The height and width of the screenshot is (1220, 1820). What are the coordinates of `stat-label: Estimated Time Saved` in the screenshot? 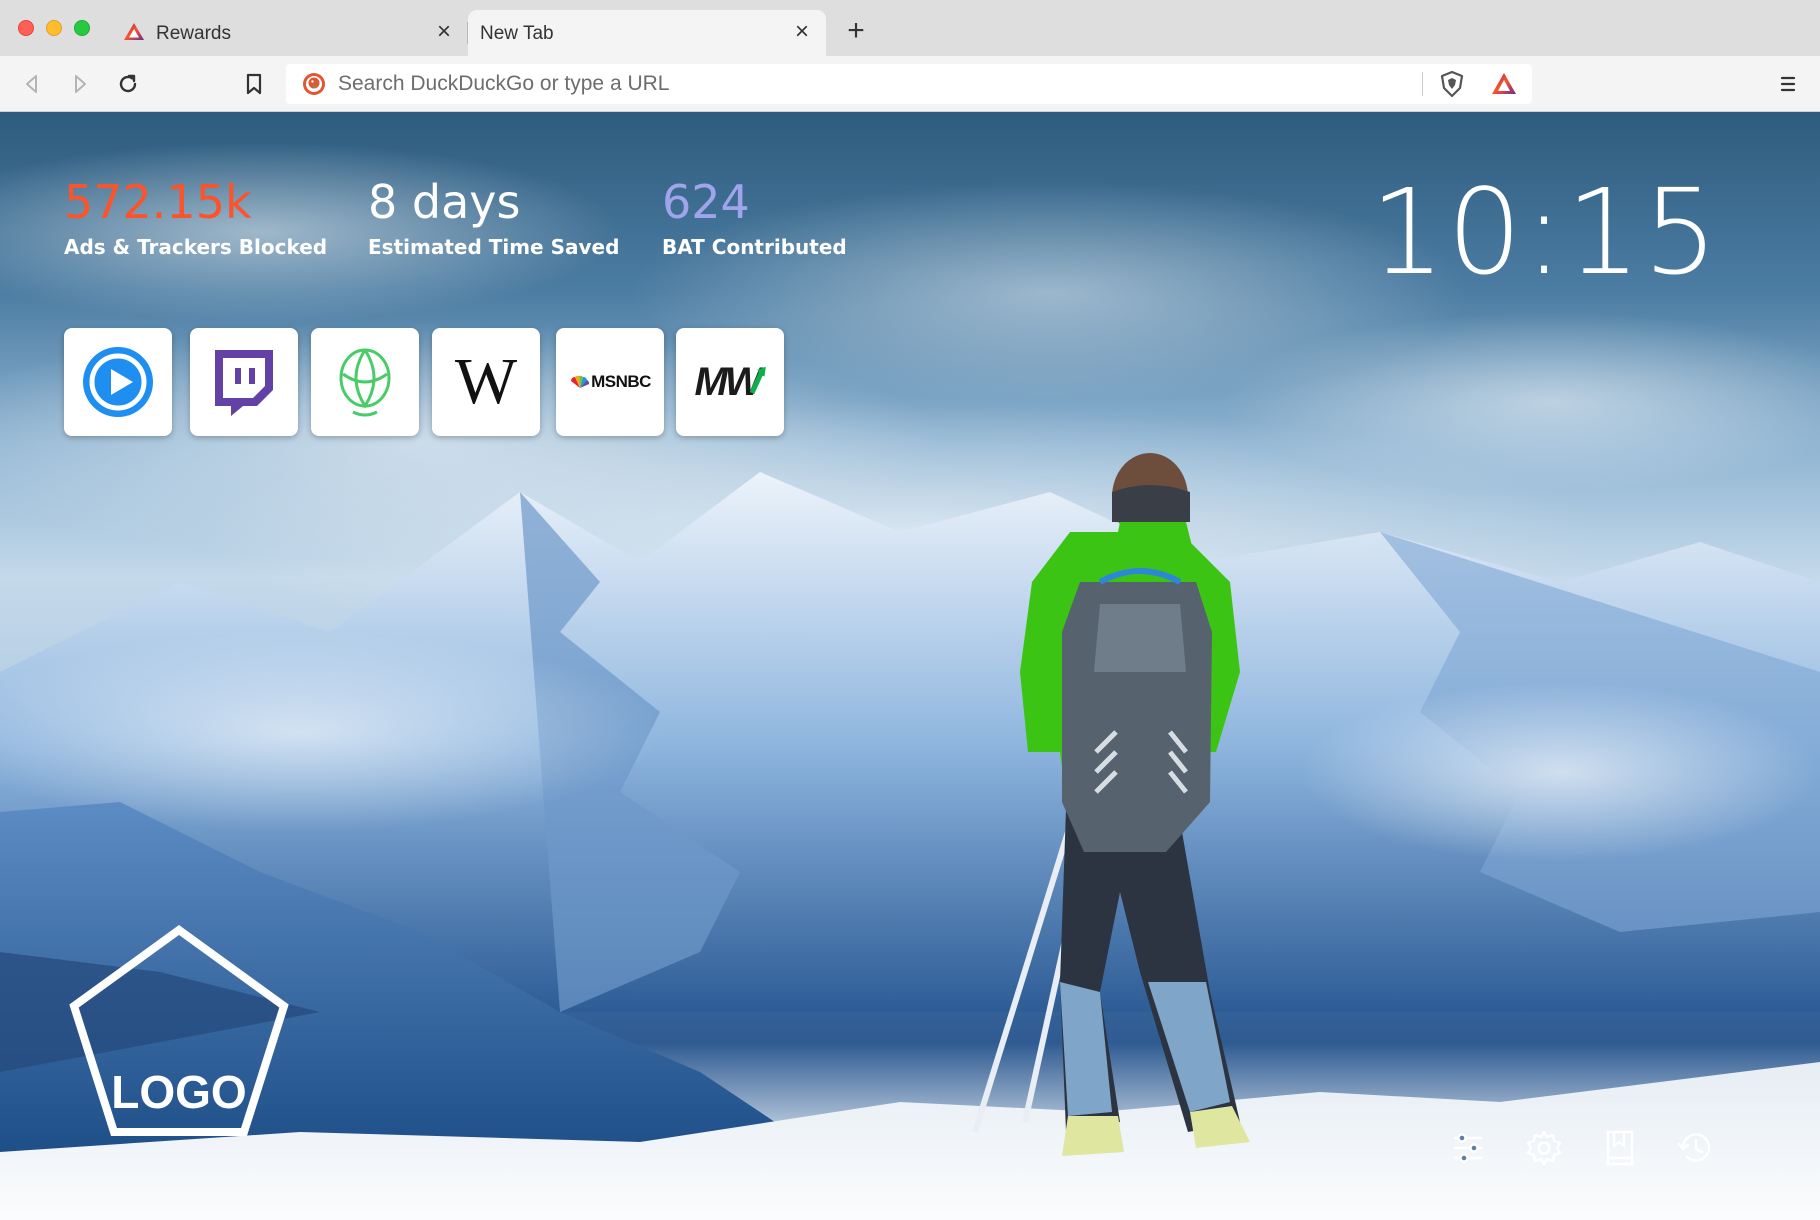 It's located at (494, 247).